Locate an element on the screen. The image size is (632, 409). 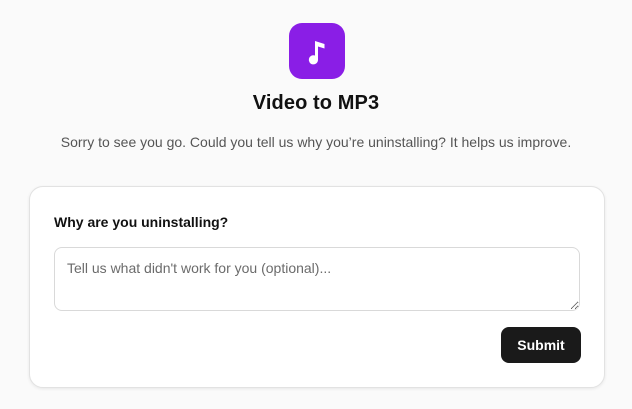
music-note-icon is located at coordinates (316, 53).